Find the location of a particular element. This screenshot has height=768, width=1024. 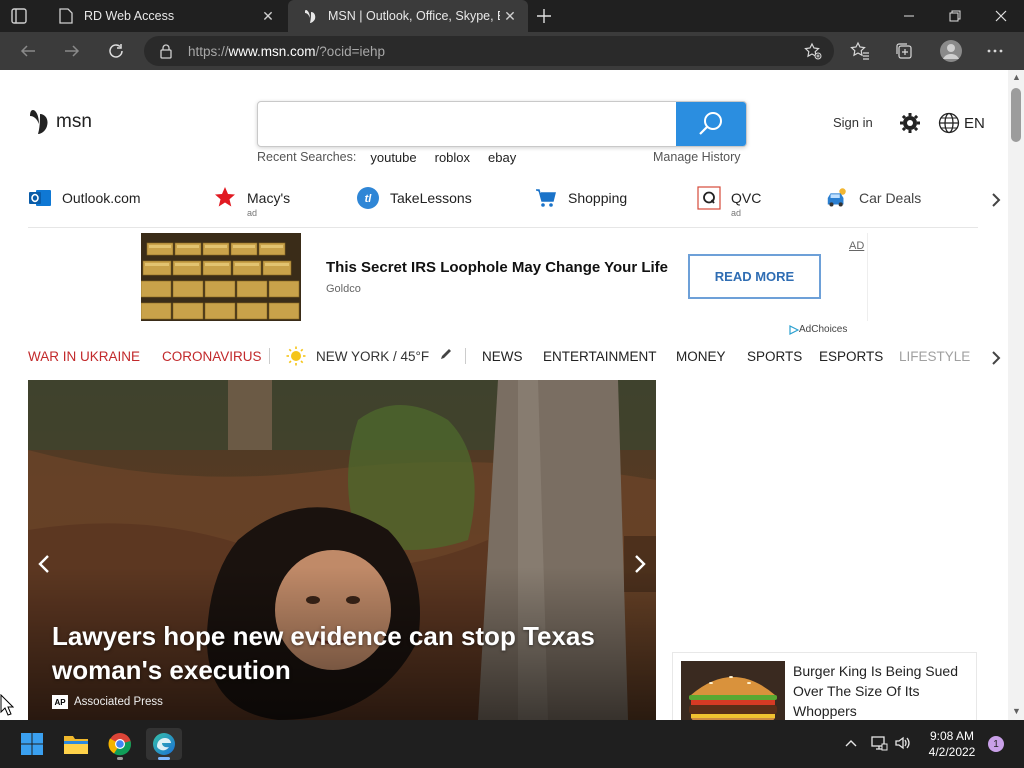

minimize-icon is located at coordinates (909, 16).